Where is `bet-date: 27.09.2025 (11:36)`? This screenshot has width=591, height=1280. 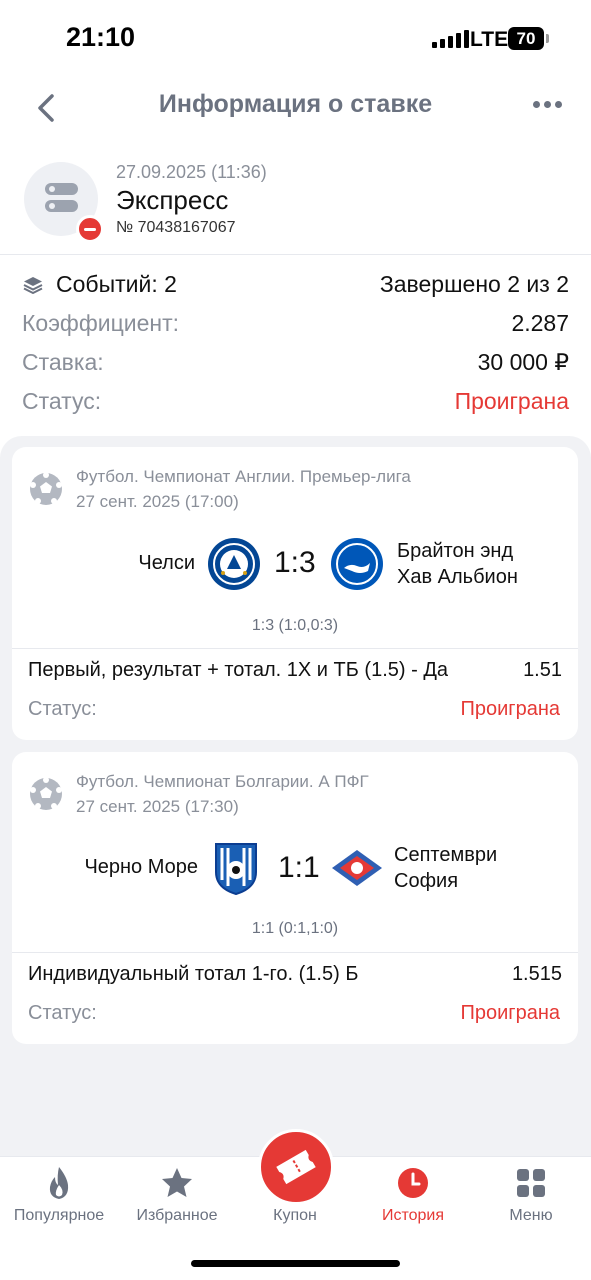 bet-date: 27.09.2025 (11:36) is located at coordinates (191, 172).